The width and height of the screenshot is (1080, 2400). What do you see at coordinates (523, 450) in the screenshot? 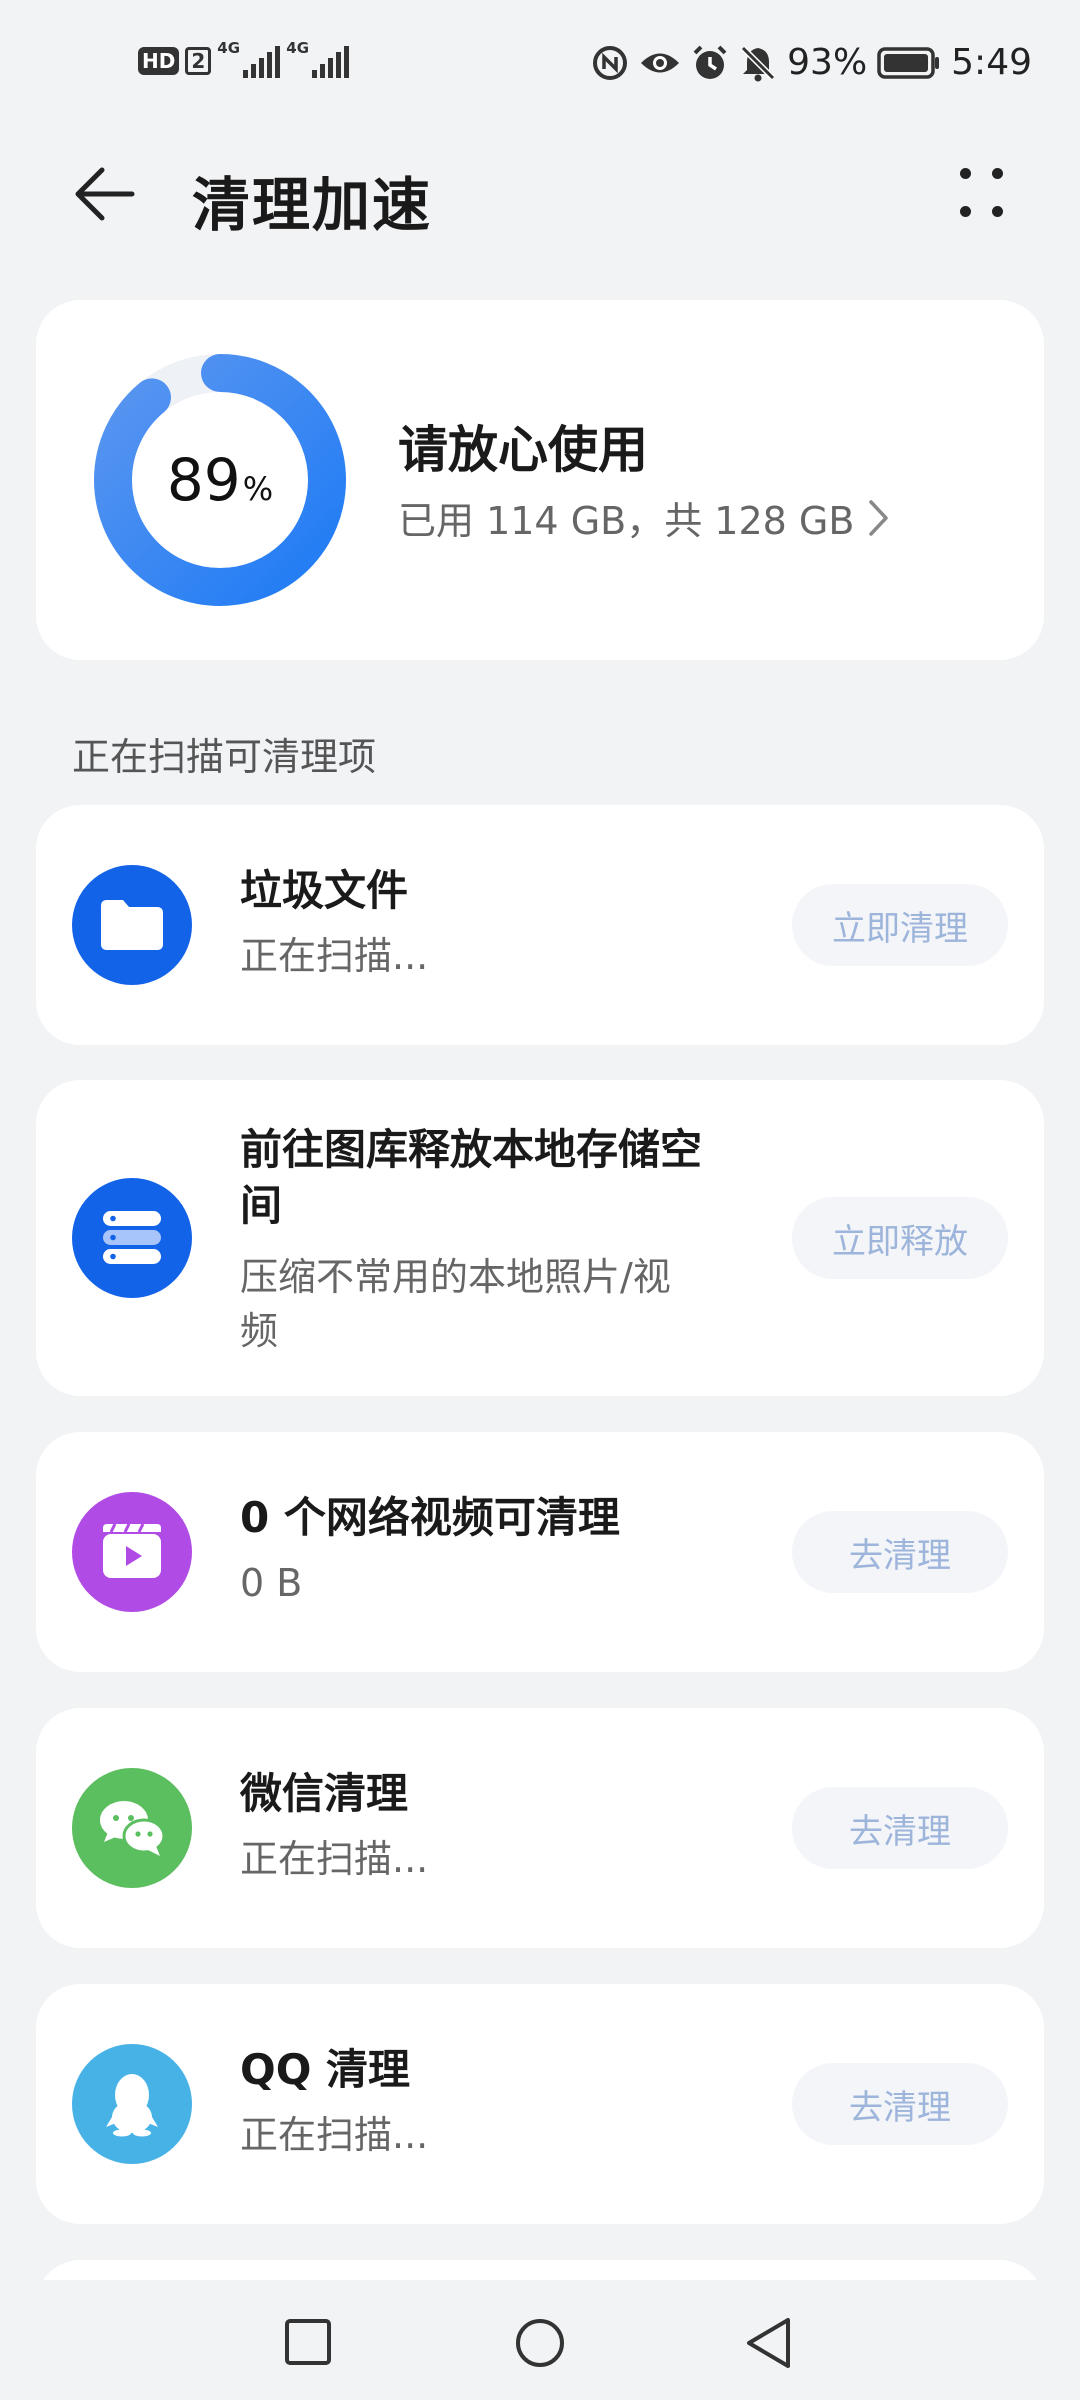
I see `storage-status: 请放心使用` at bounding box center [523, 450].